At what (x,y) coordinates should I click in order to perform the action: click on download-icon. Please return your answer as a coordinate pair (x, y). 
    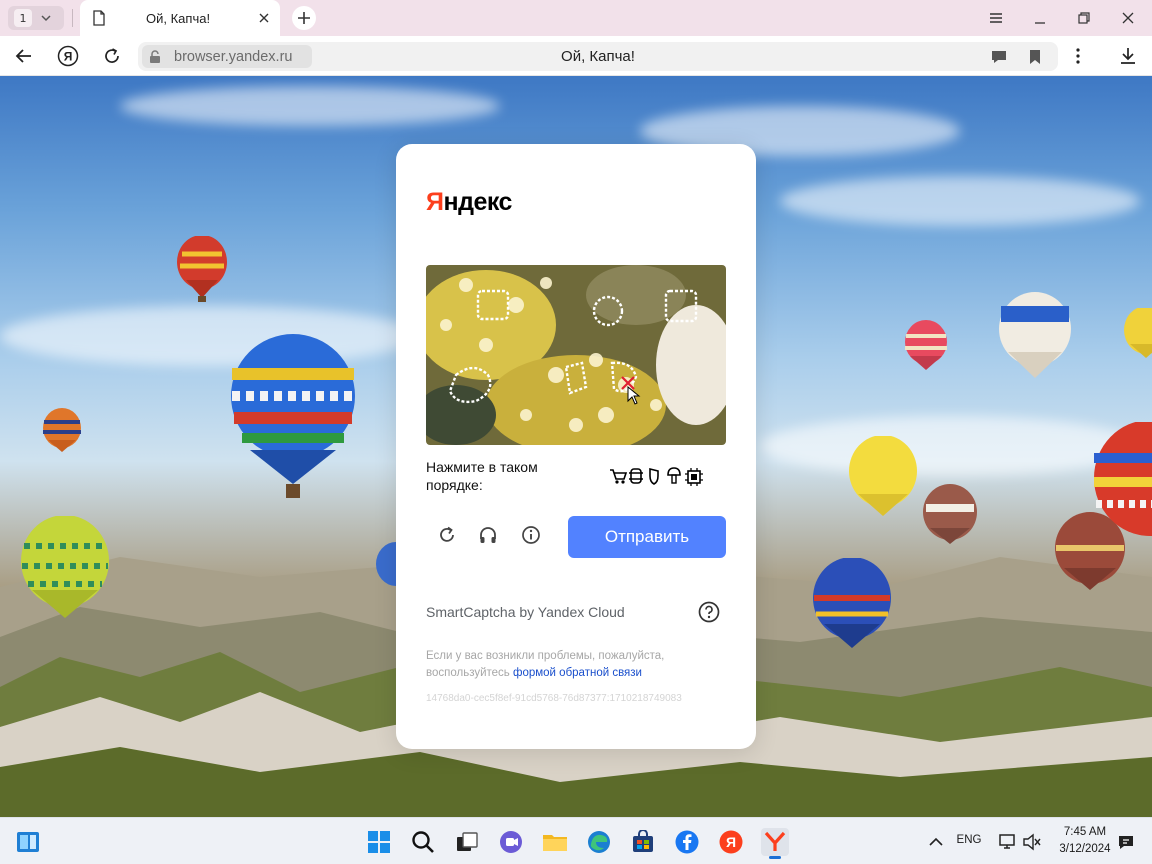
    Looking at the image, I should click on (1128, 56).